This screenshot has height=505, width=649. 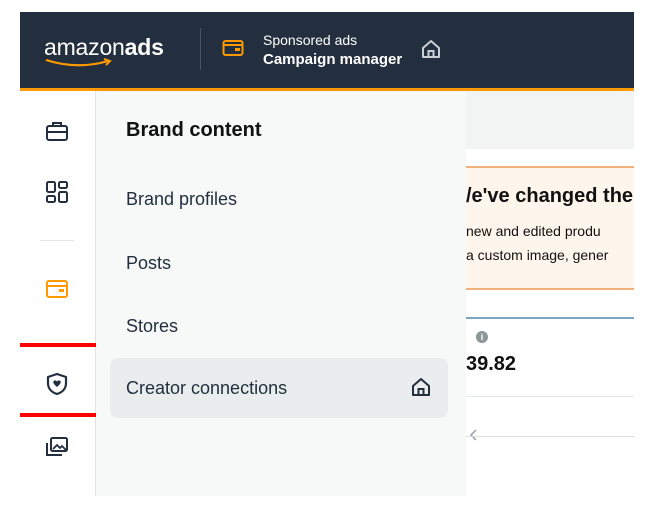 I want to click on chart-axis-line, so click(x=550, y=436).